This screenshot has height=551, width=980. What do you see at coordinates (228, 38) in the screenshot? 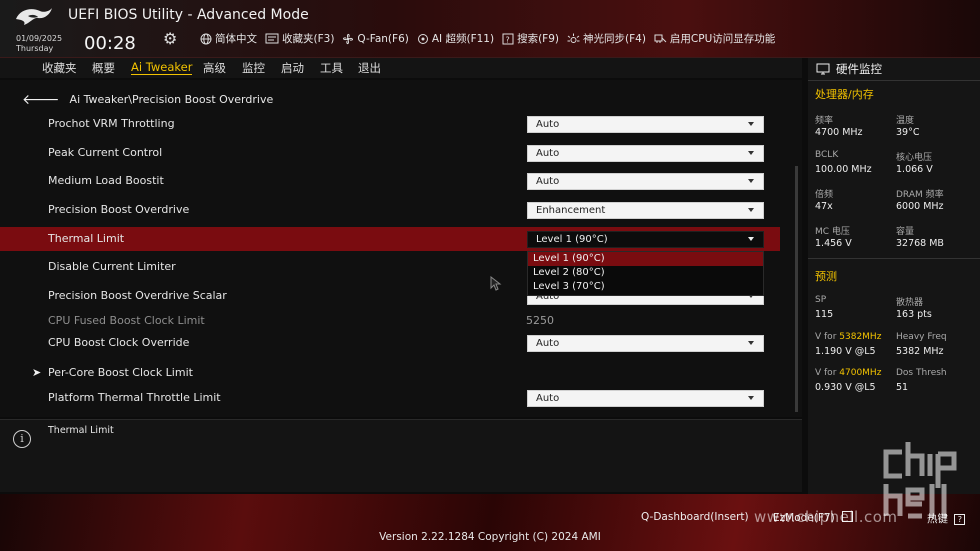
I see `language-button: 简体中文` at bounding box center [228, 38].